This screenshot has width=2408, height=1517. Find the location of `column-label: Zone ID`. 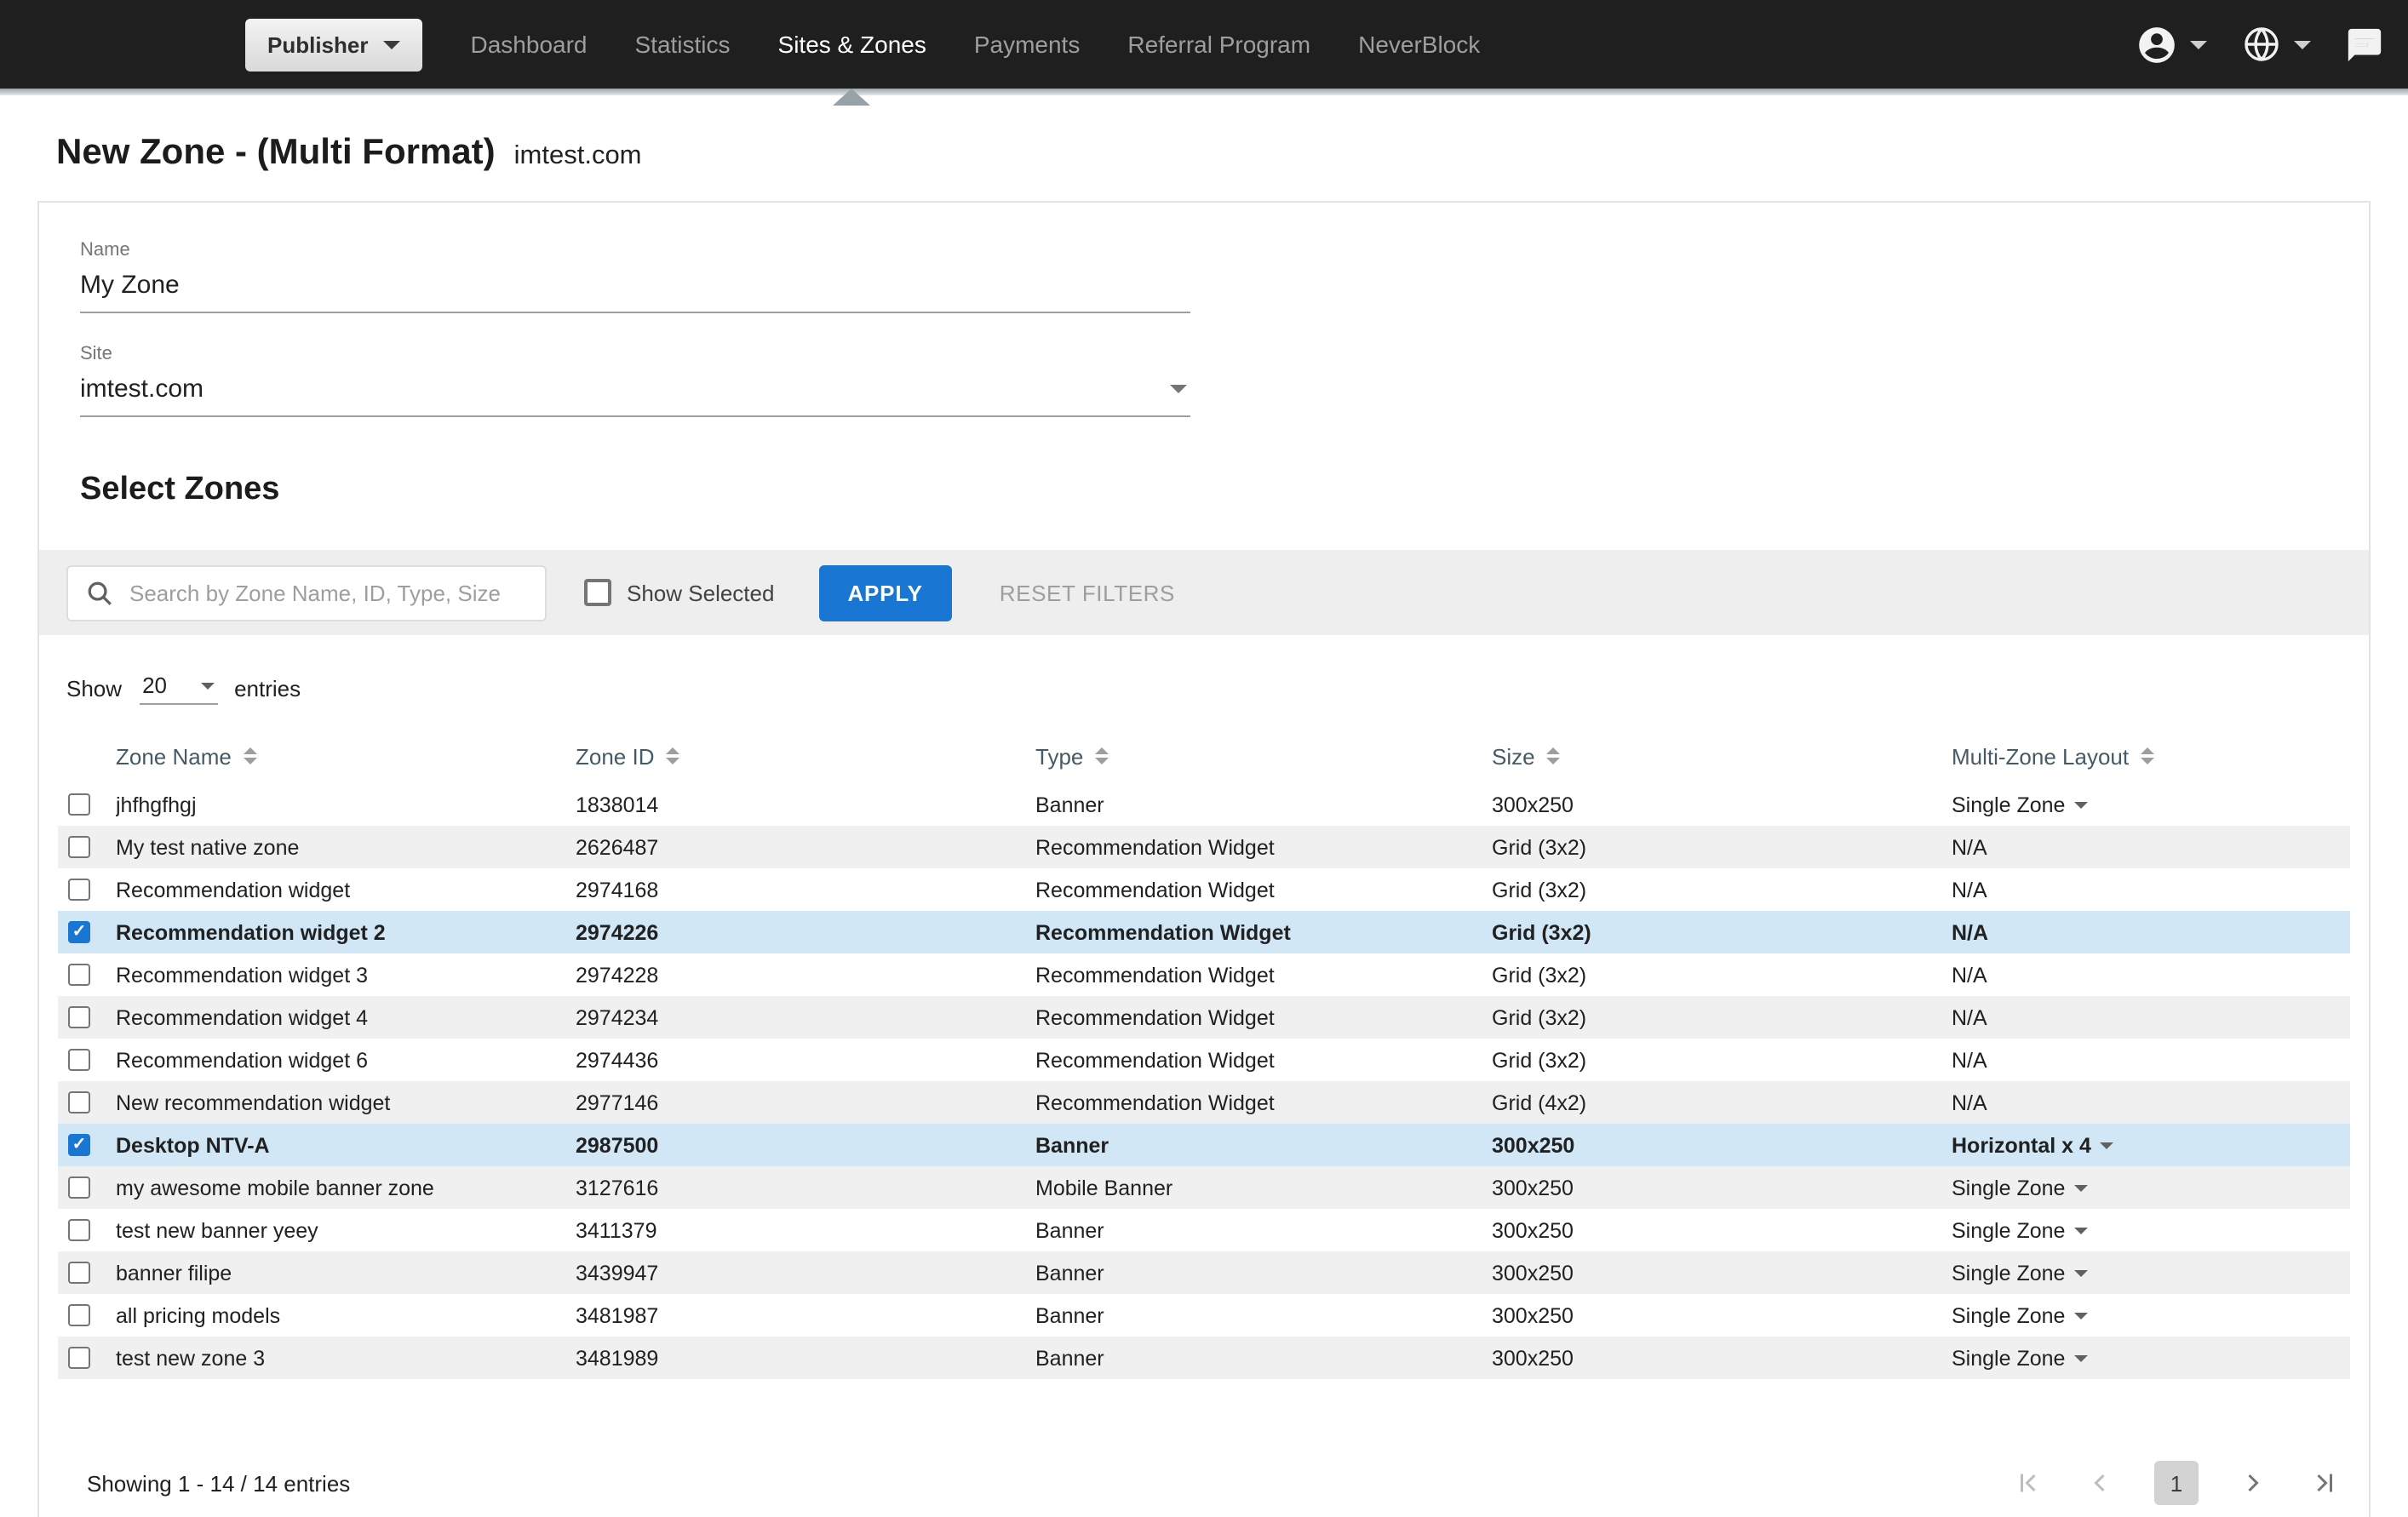

column-label: Zone ID is located at coordinates (616, 756).